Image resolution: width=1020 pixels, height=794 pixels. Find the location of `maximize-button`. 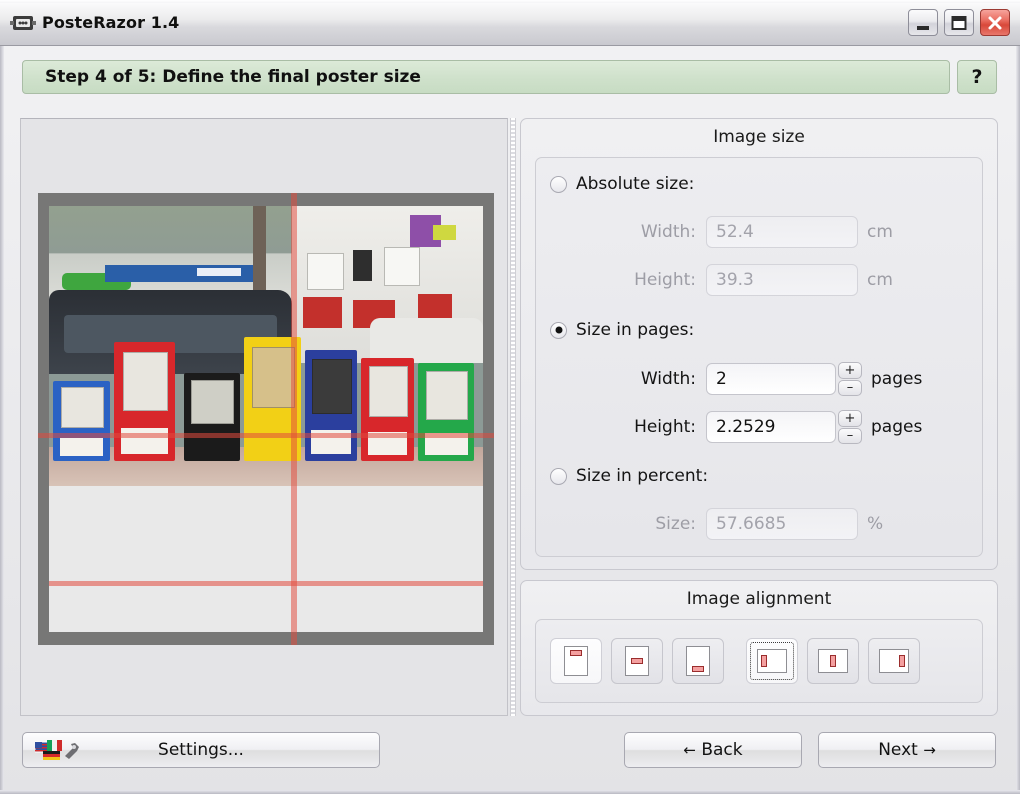

maximize-button is located at coordinates (959, 22).